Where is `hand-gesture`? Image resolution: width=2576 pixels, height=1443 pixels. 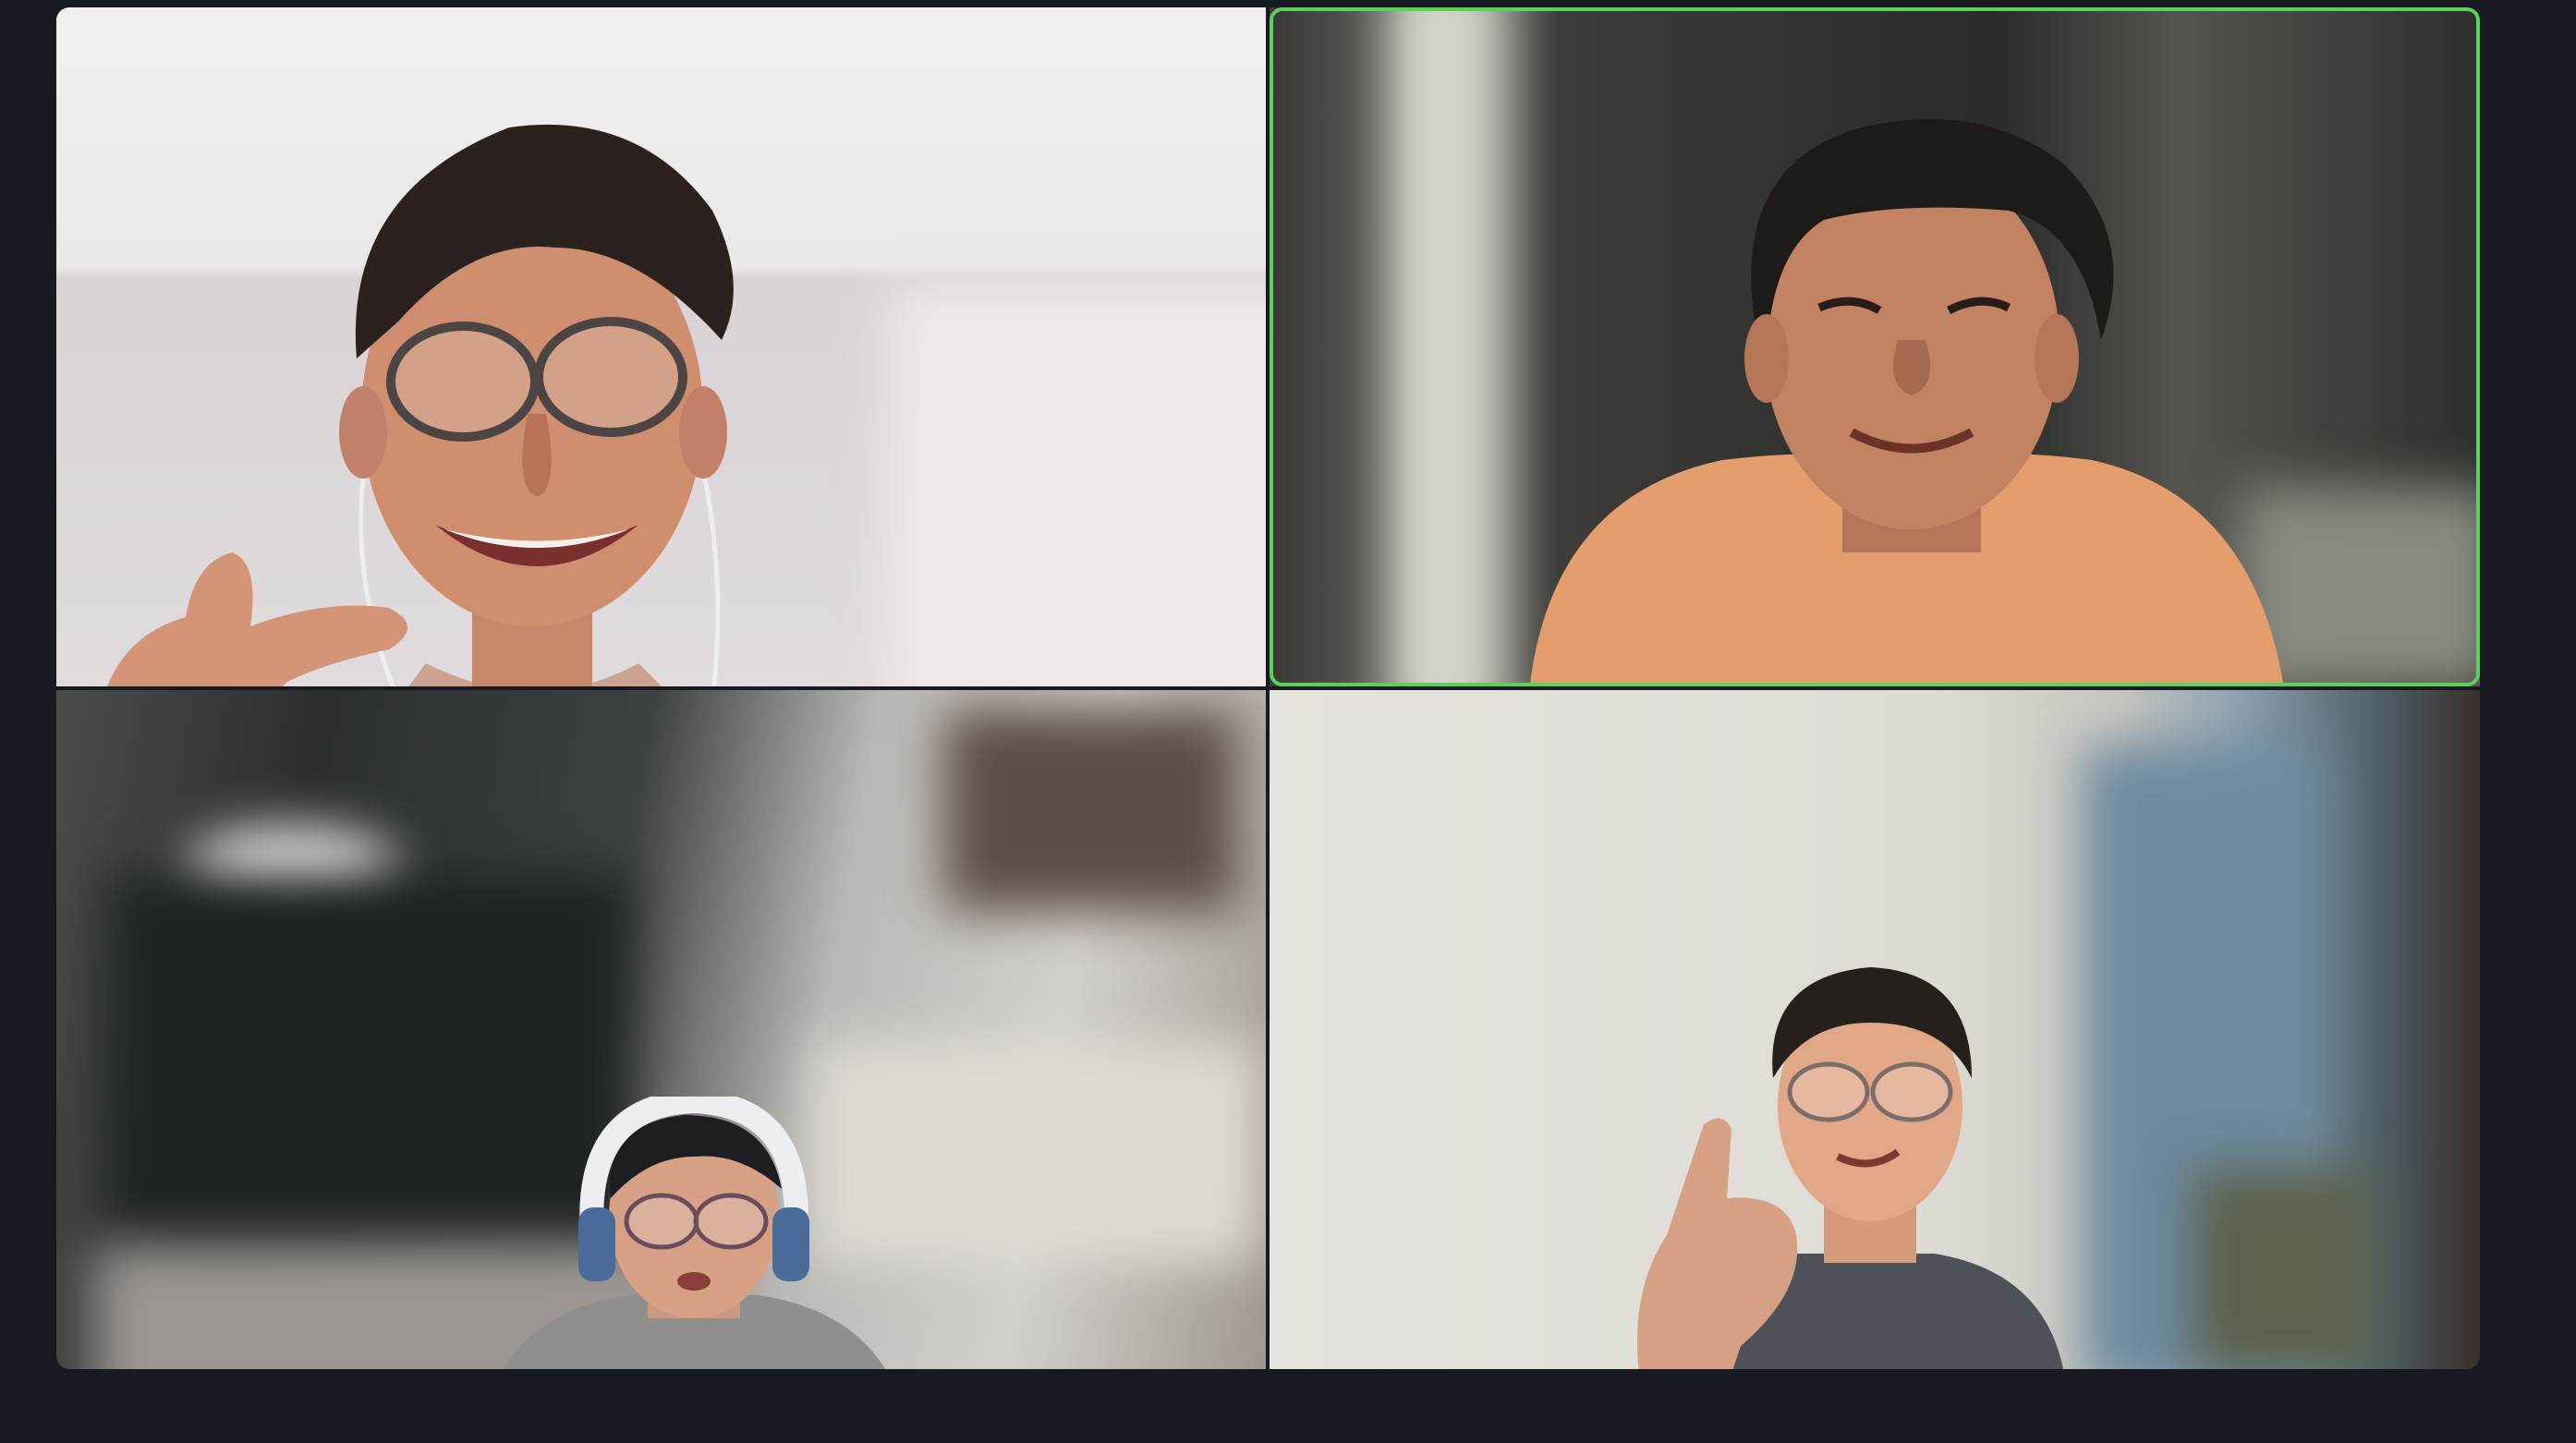
hand-gesture is located at coordinates (257, 619).